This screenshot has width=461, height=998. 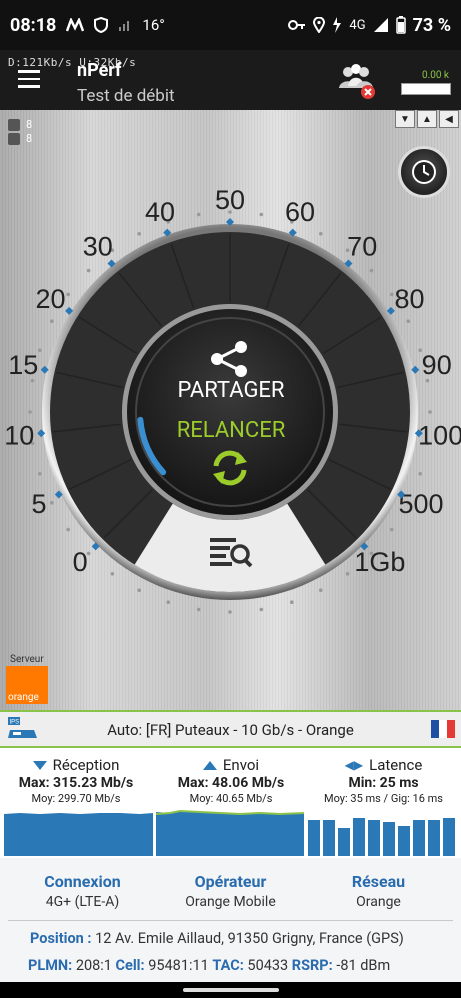 What do you see at coordinates (230, 902) in the screenshot?
I see `operator-value: Orange Mobile` at bounding box center [230, 902].